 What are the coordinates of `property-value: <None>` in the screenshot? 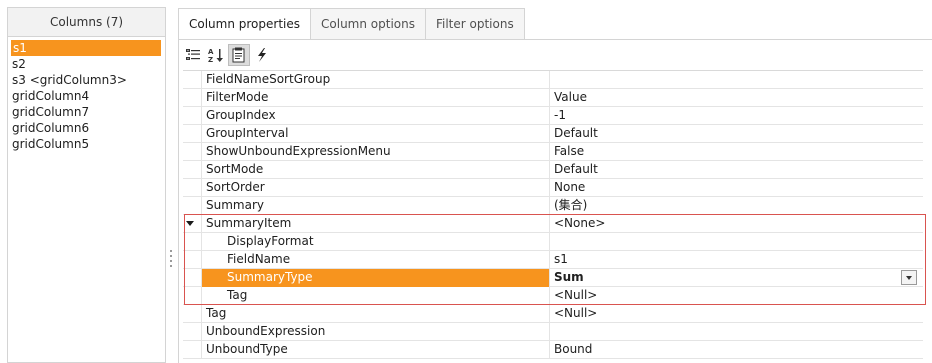 It's located at (734, 224).